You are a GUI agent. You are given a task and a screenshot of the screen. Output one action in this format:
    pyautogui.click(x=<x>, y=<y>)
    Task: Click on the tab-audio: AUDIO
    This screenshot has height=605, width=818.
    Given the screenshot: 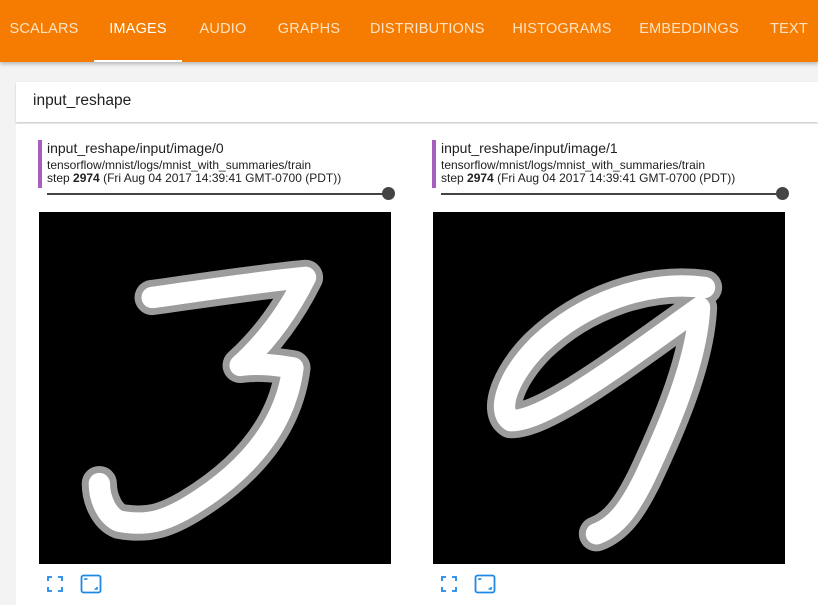 What is the action you would take?
    pyautogui.click(x=223, y=31)
    